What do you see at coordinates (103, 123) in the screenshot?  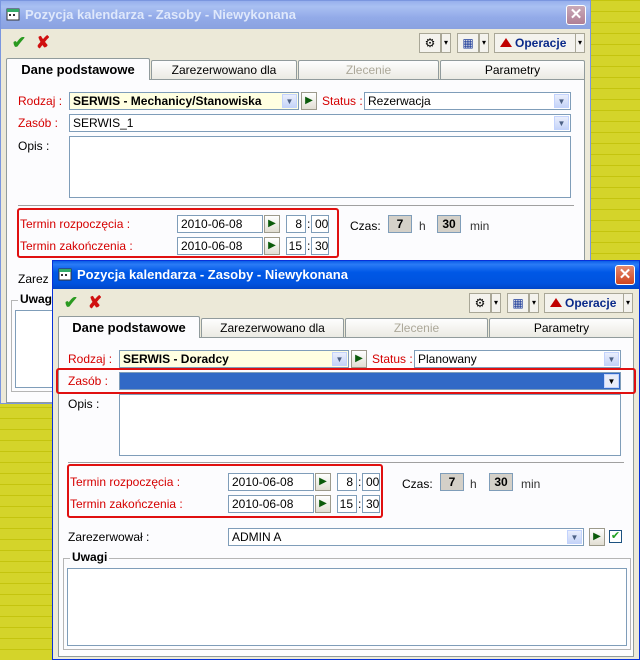 I see `zasob-value: SERWIS_1` at bounding box center [103, 123].